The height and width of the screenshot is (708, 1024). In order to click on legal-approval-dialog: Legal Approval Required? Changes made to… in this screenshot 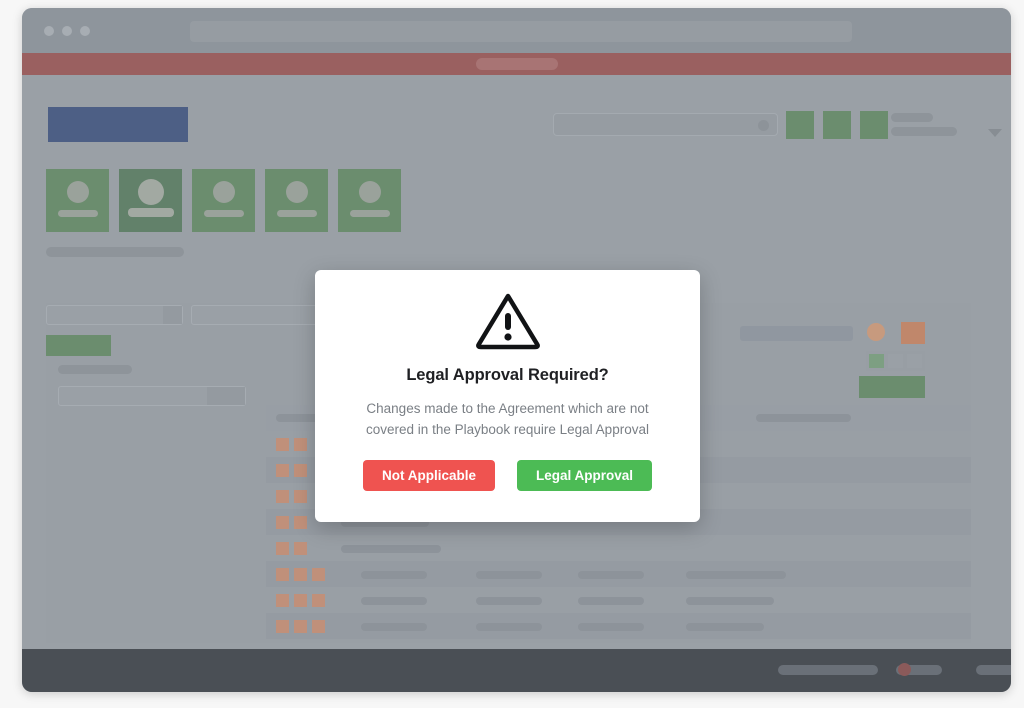, I will do `click(507, 396)`.